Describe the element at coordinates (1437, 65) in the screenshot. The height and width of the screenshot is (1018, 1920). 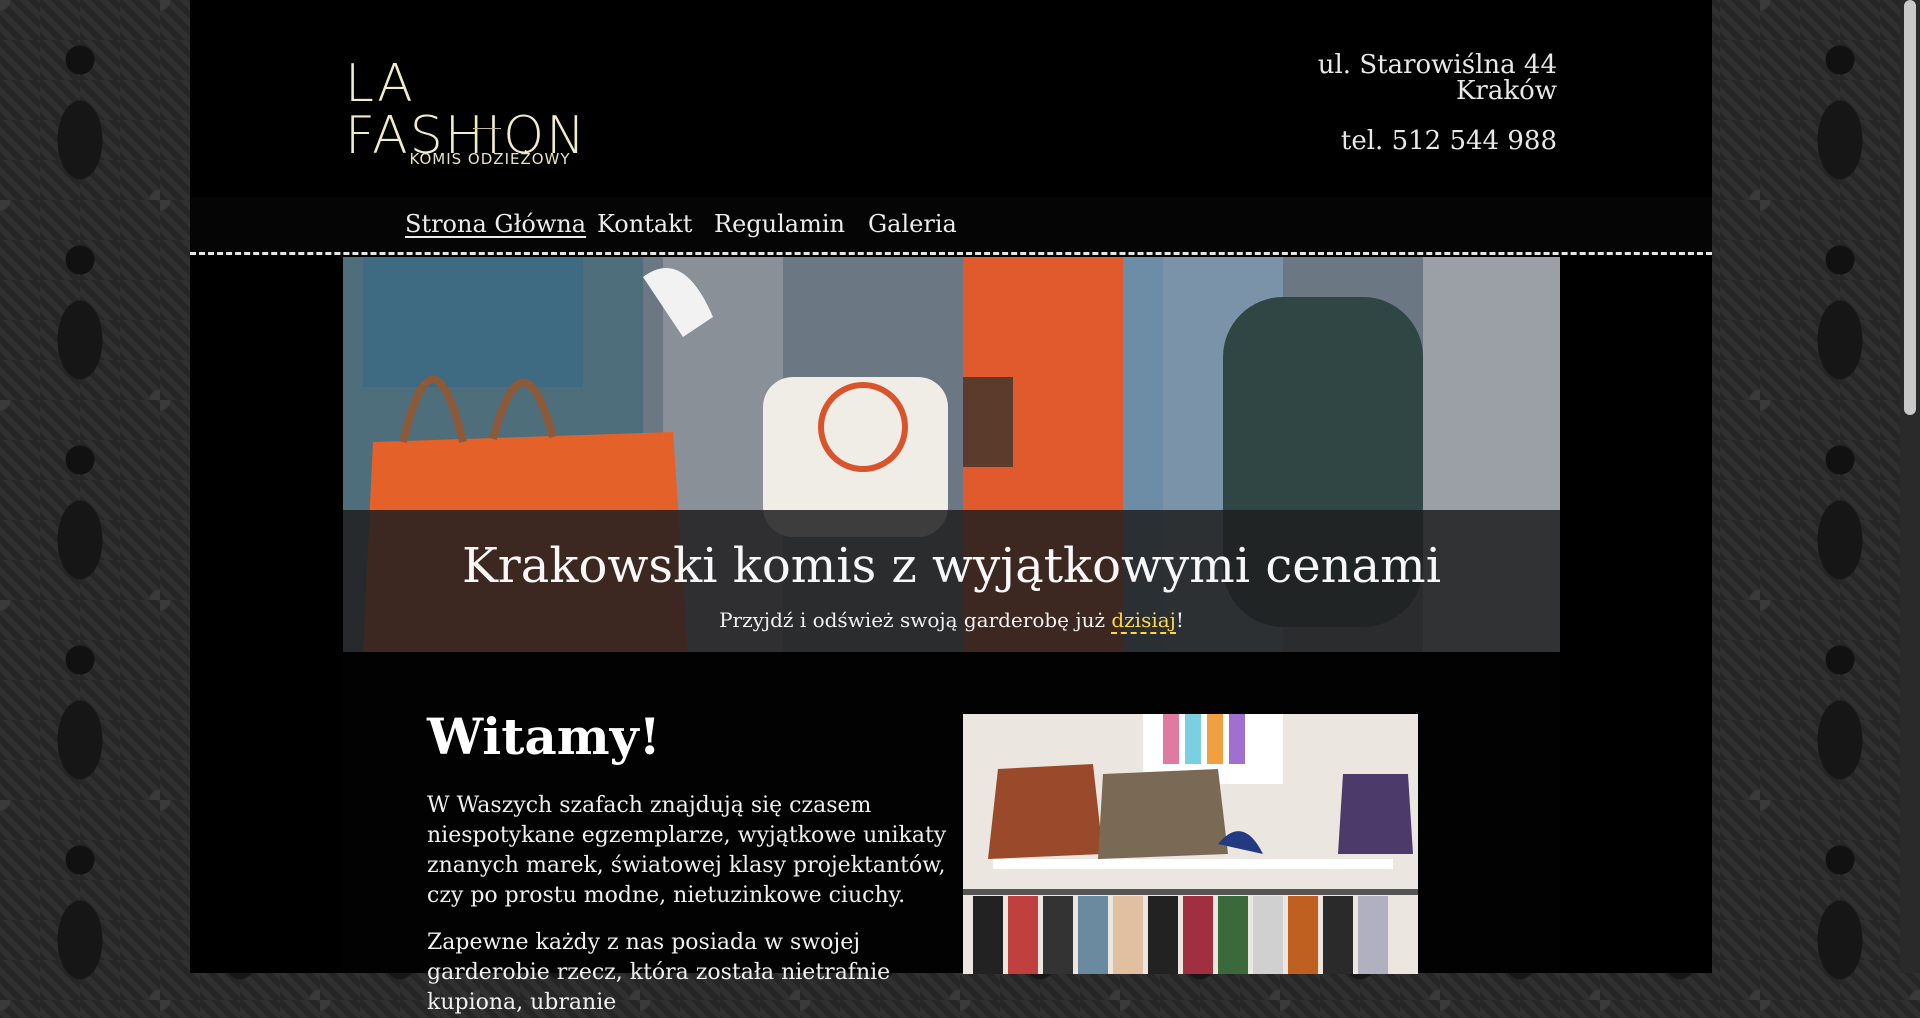
I see `address-street: ul. Starowiślna 44` at that location.